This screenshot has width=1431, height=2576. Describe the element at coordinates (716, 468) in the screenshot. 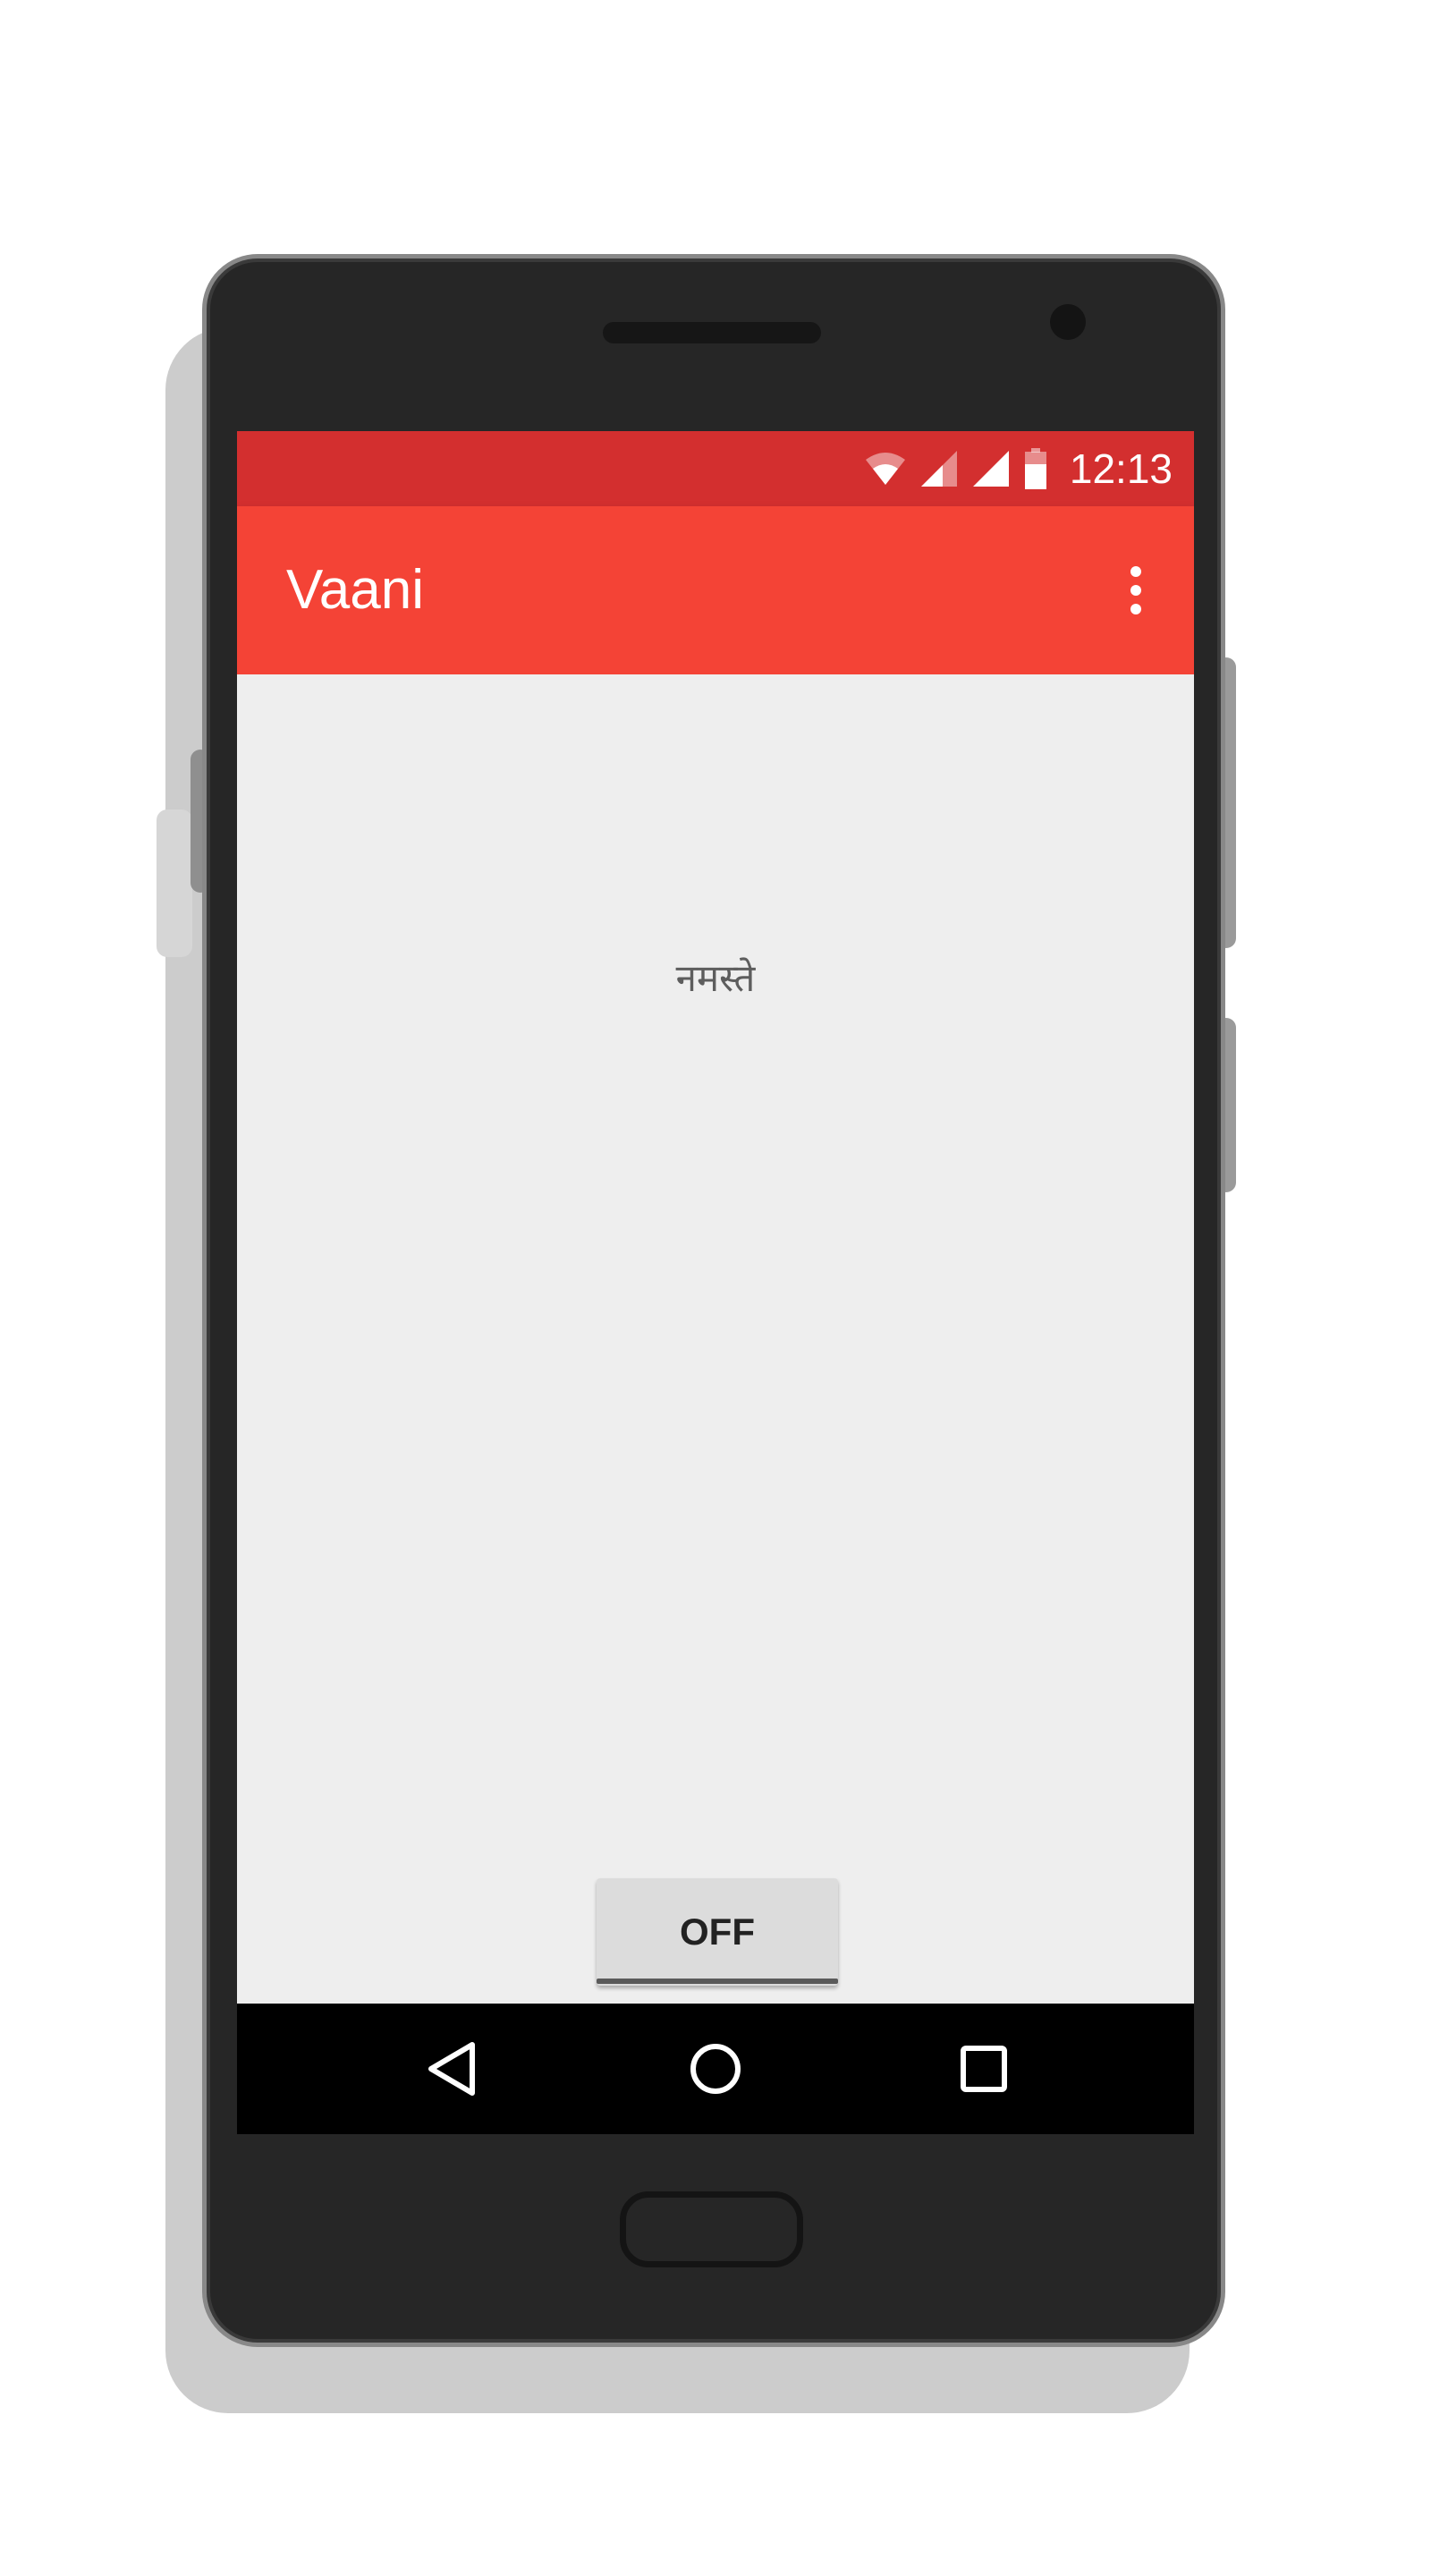

I see `status-bar: 12:13` at that location.